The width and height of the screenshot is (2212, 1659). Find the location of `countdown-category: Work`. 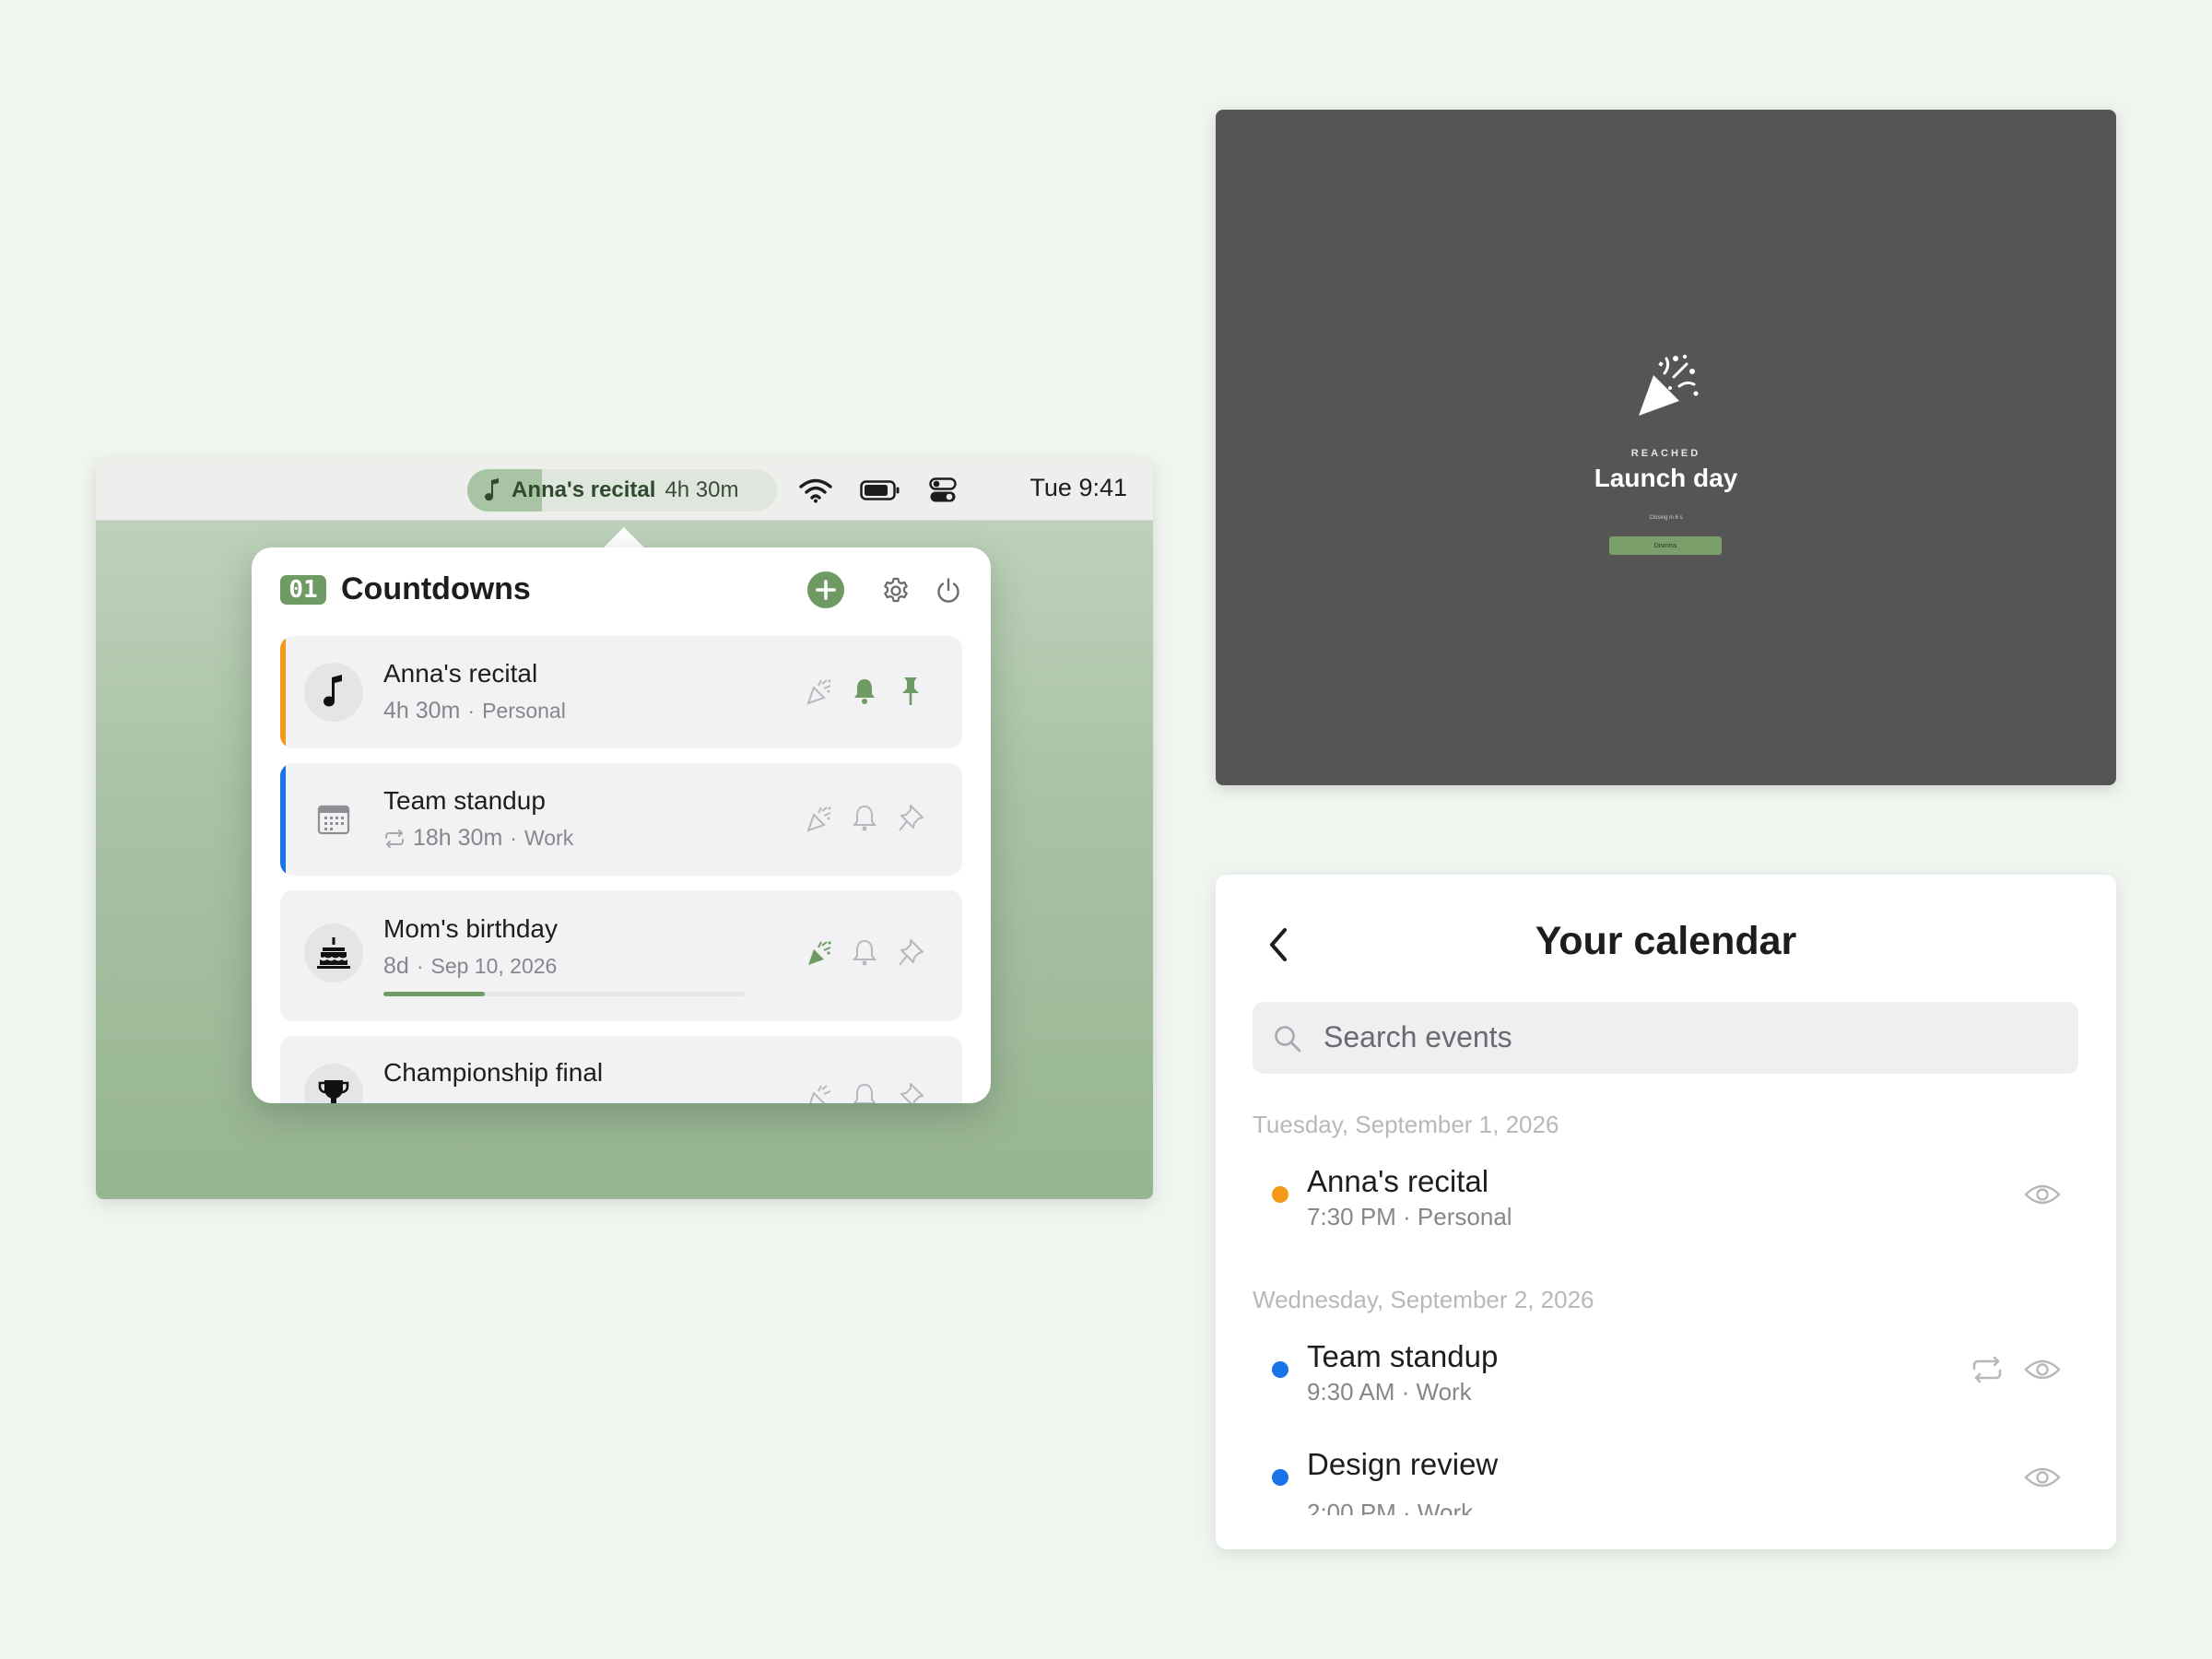

countdown-category: Work is located at coordinates (549, 838).